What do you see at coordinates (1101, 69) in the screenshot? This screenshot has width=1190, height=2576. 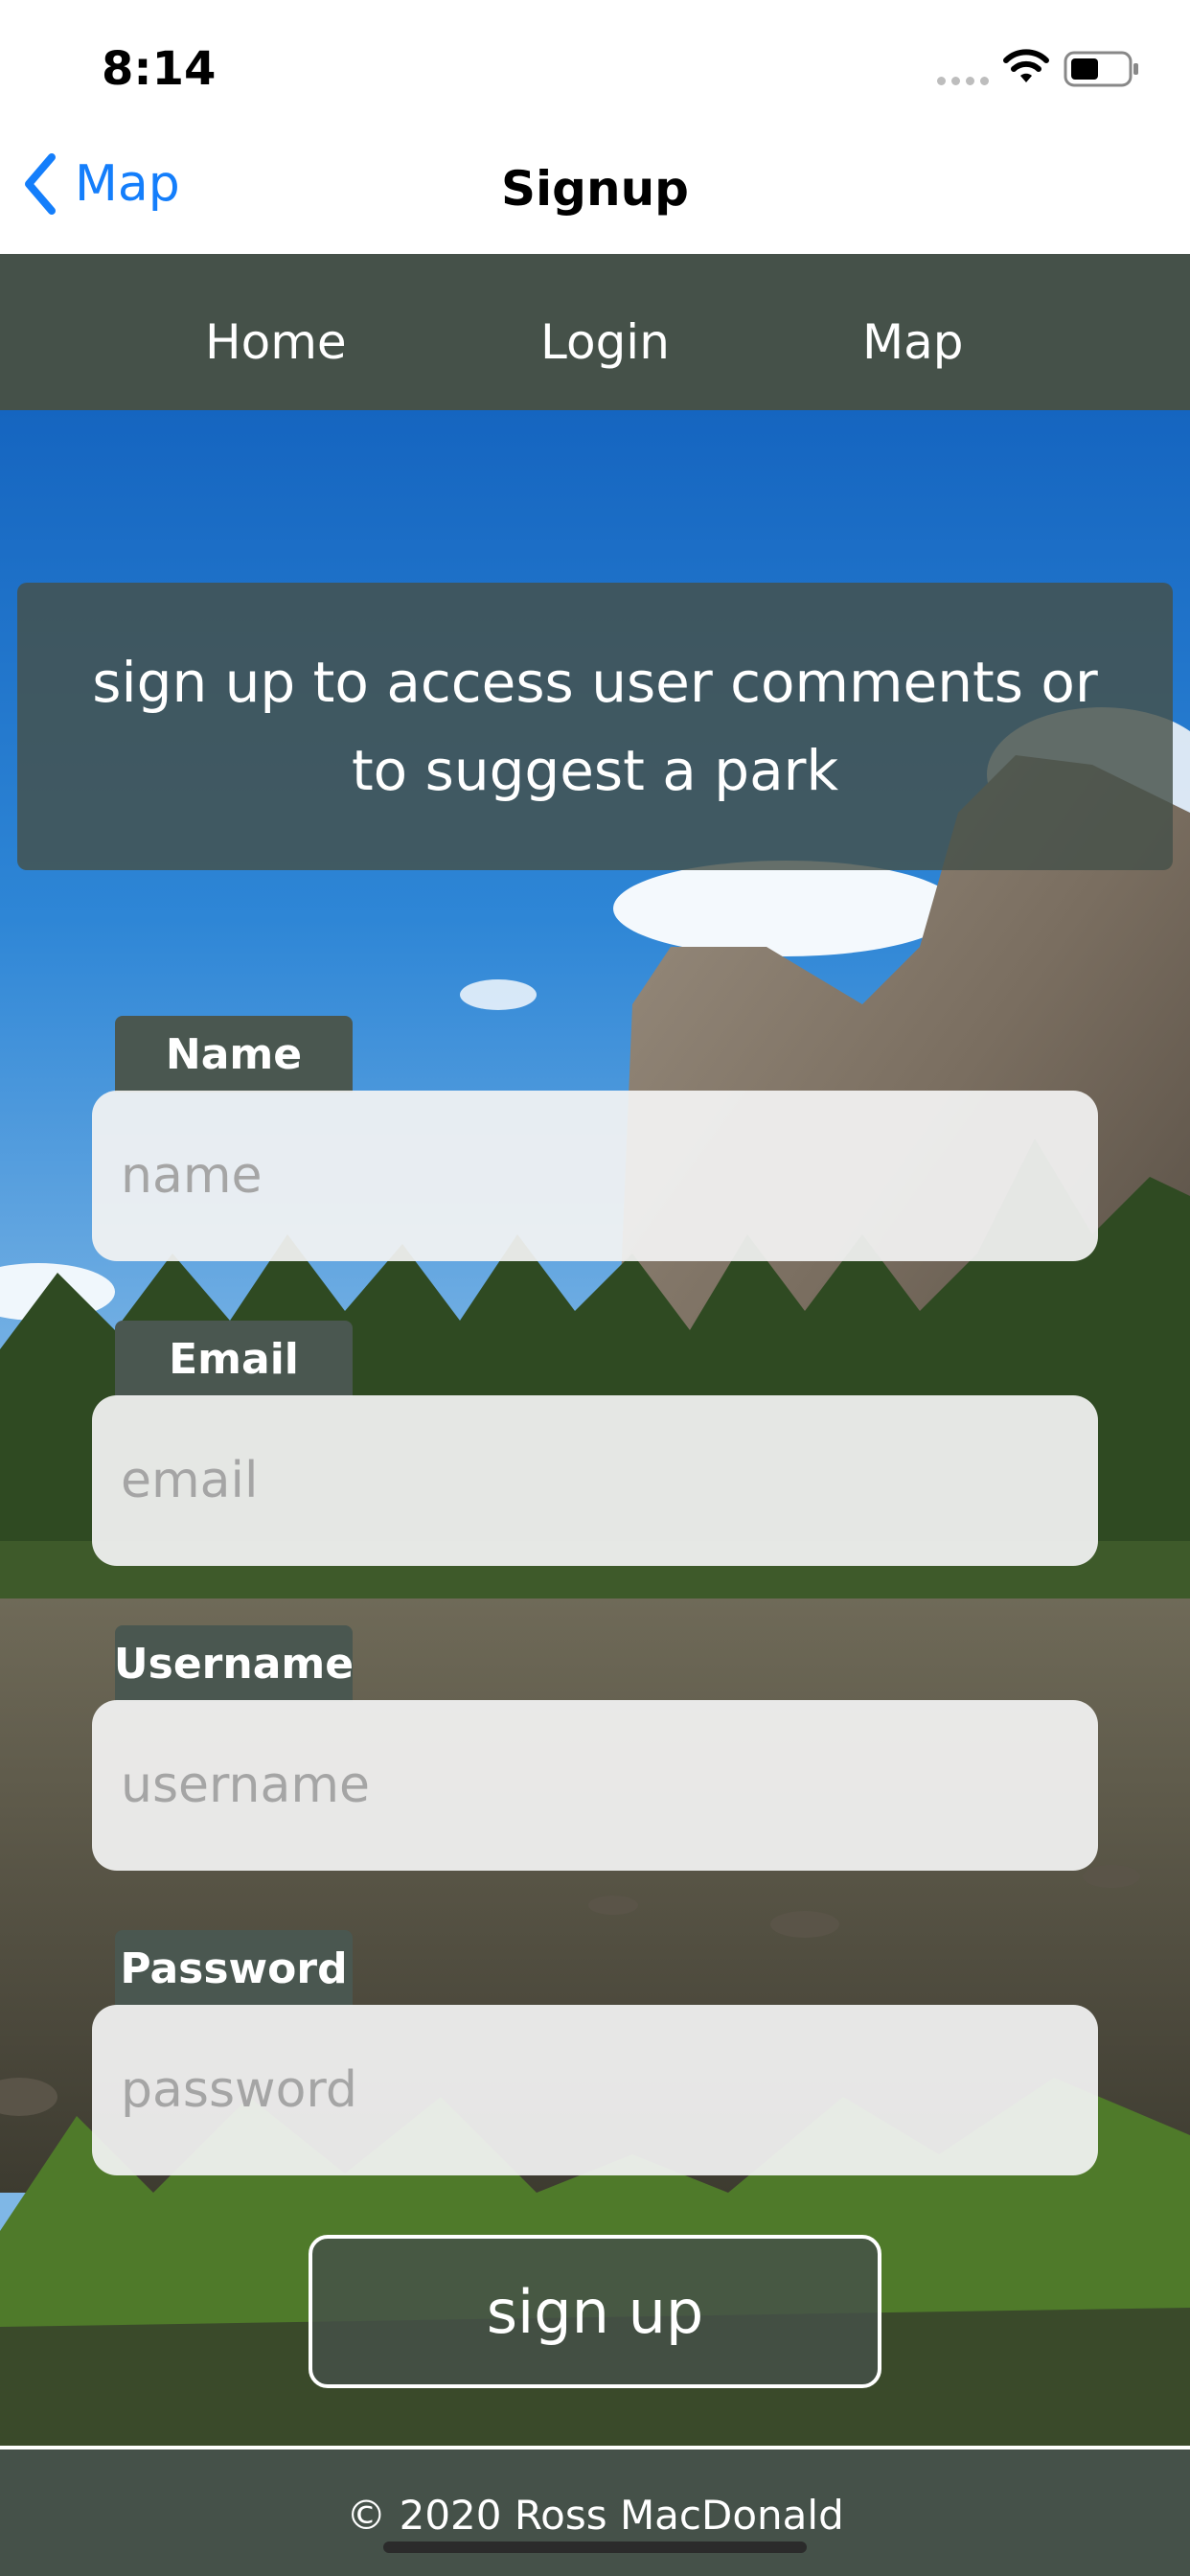 I see `battery-icon` at bounding box center [1101, 69].